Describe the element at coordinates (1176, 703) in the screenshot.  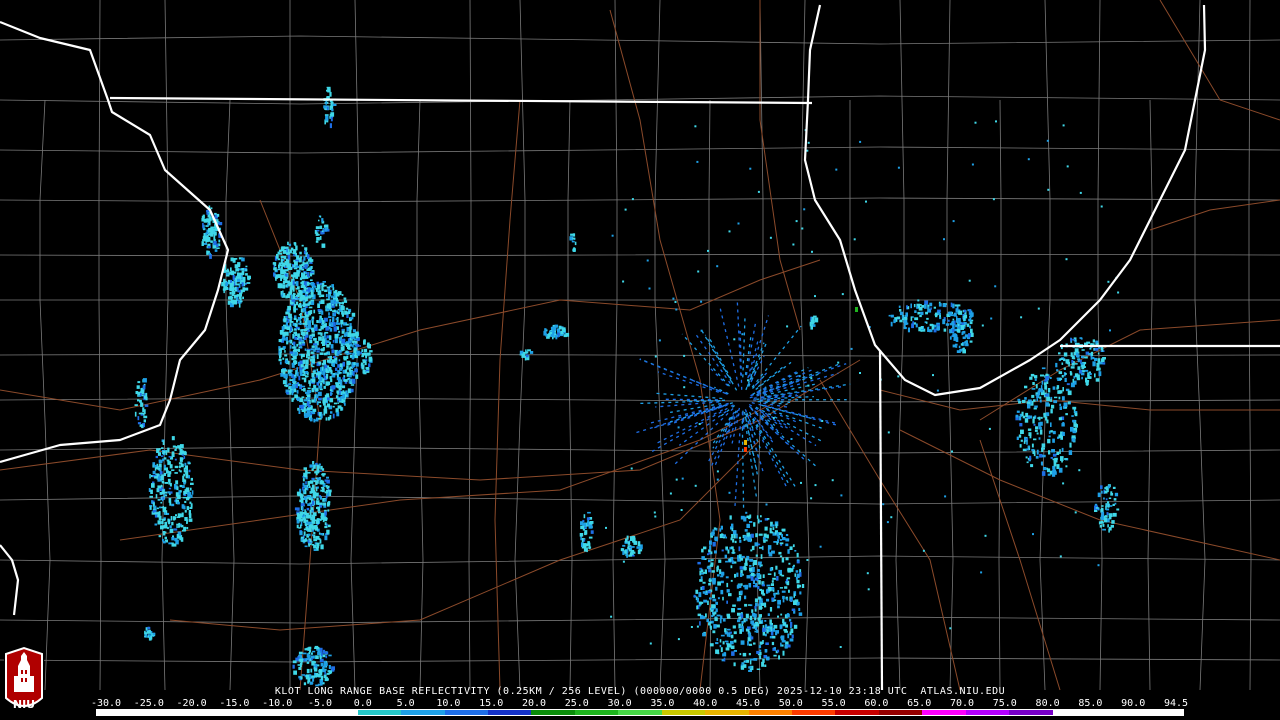
I see `colorbar-tick-label: 94.5` at that location.